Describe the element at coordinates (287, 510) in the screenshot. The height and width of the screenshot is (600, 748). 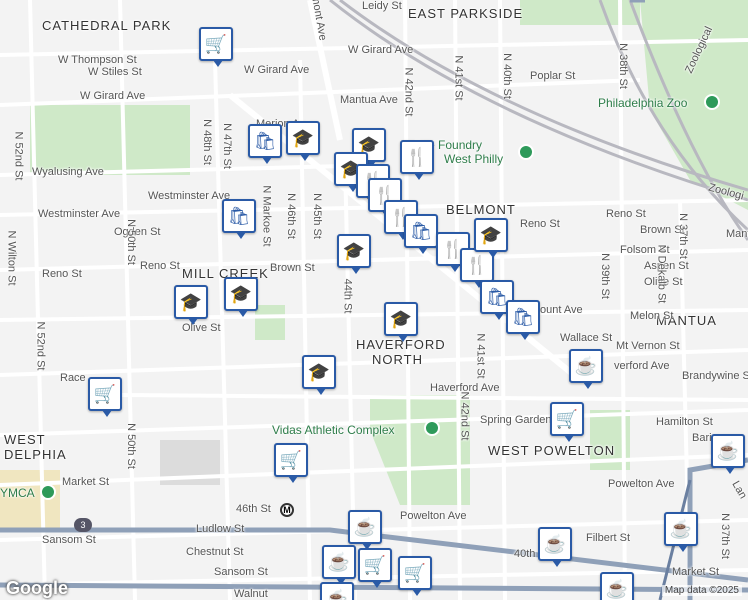
I see `metro-station-icon: M` at that location.